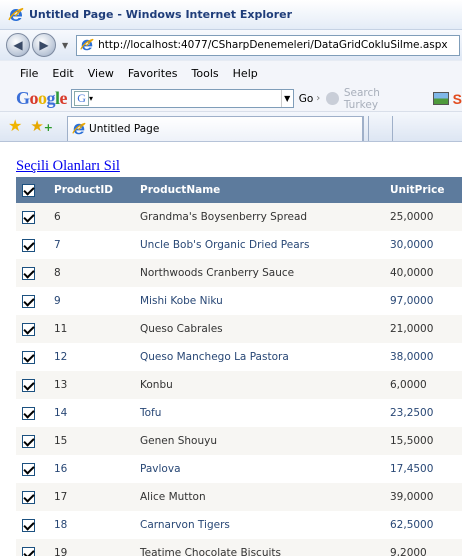 The width and height of the screenshot is (462, 556). I want to click on google-search-dropdown-icon: ▼, so click(286, 98).